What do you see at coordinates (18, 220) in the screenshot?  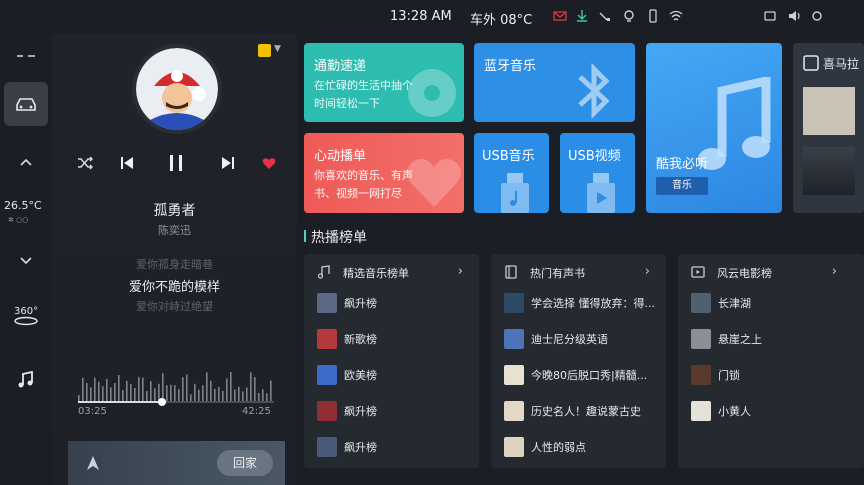 I see `fan-status: ✲ ○○` at bounding box center [18, 220].